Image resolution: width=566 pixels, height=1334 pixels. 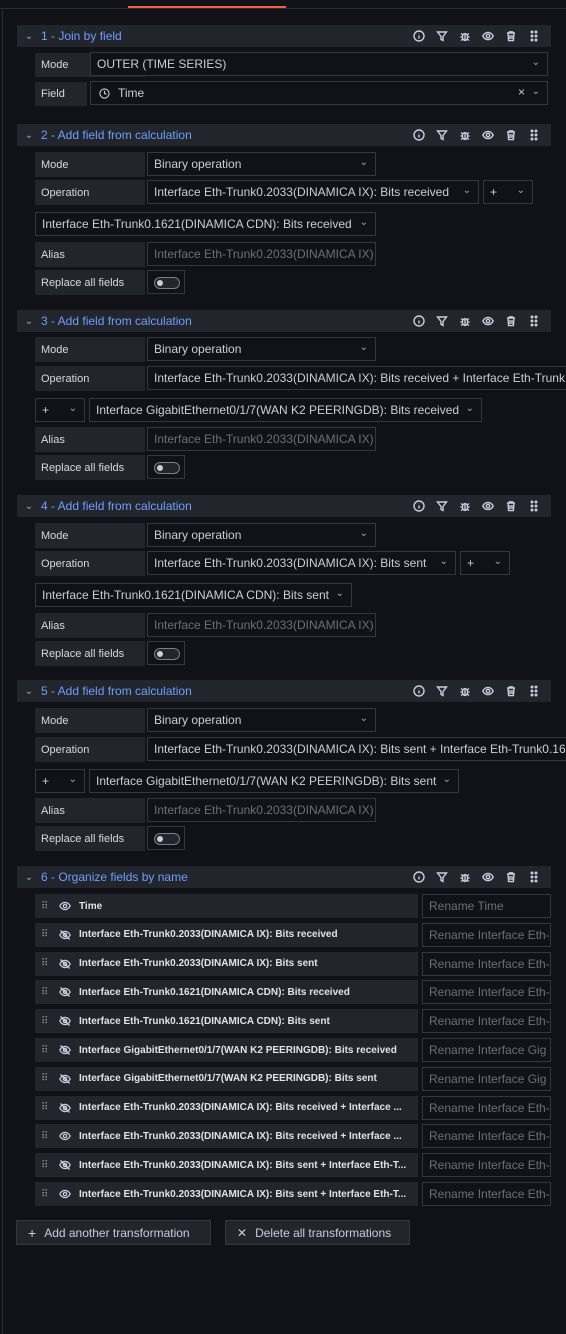 What do you see at coordinates (486, 1050) in the screenshot?
I see `rename-field-input: Rename Interface Gig` at bounding box center [486, 1050].